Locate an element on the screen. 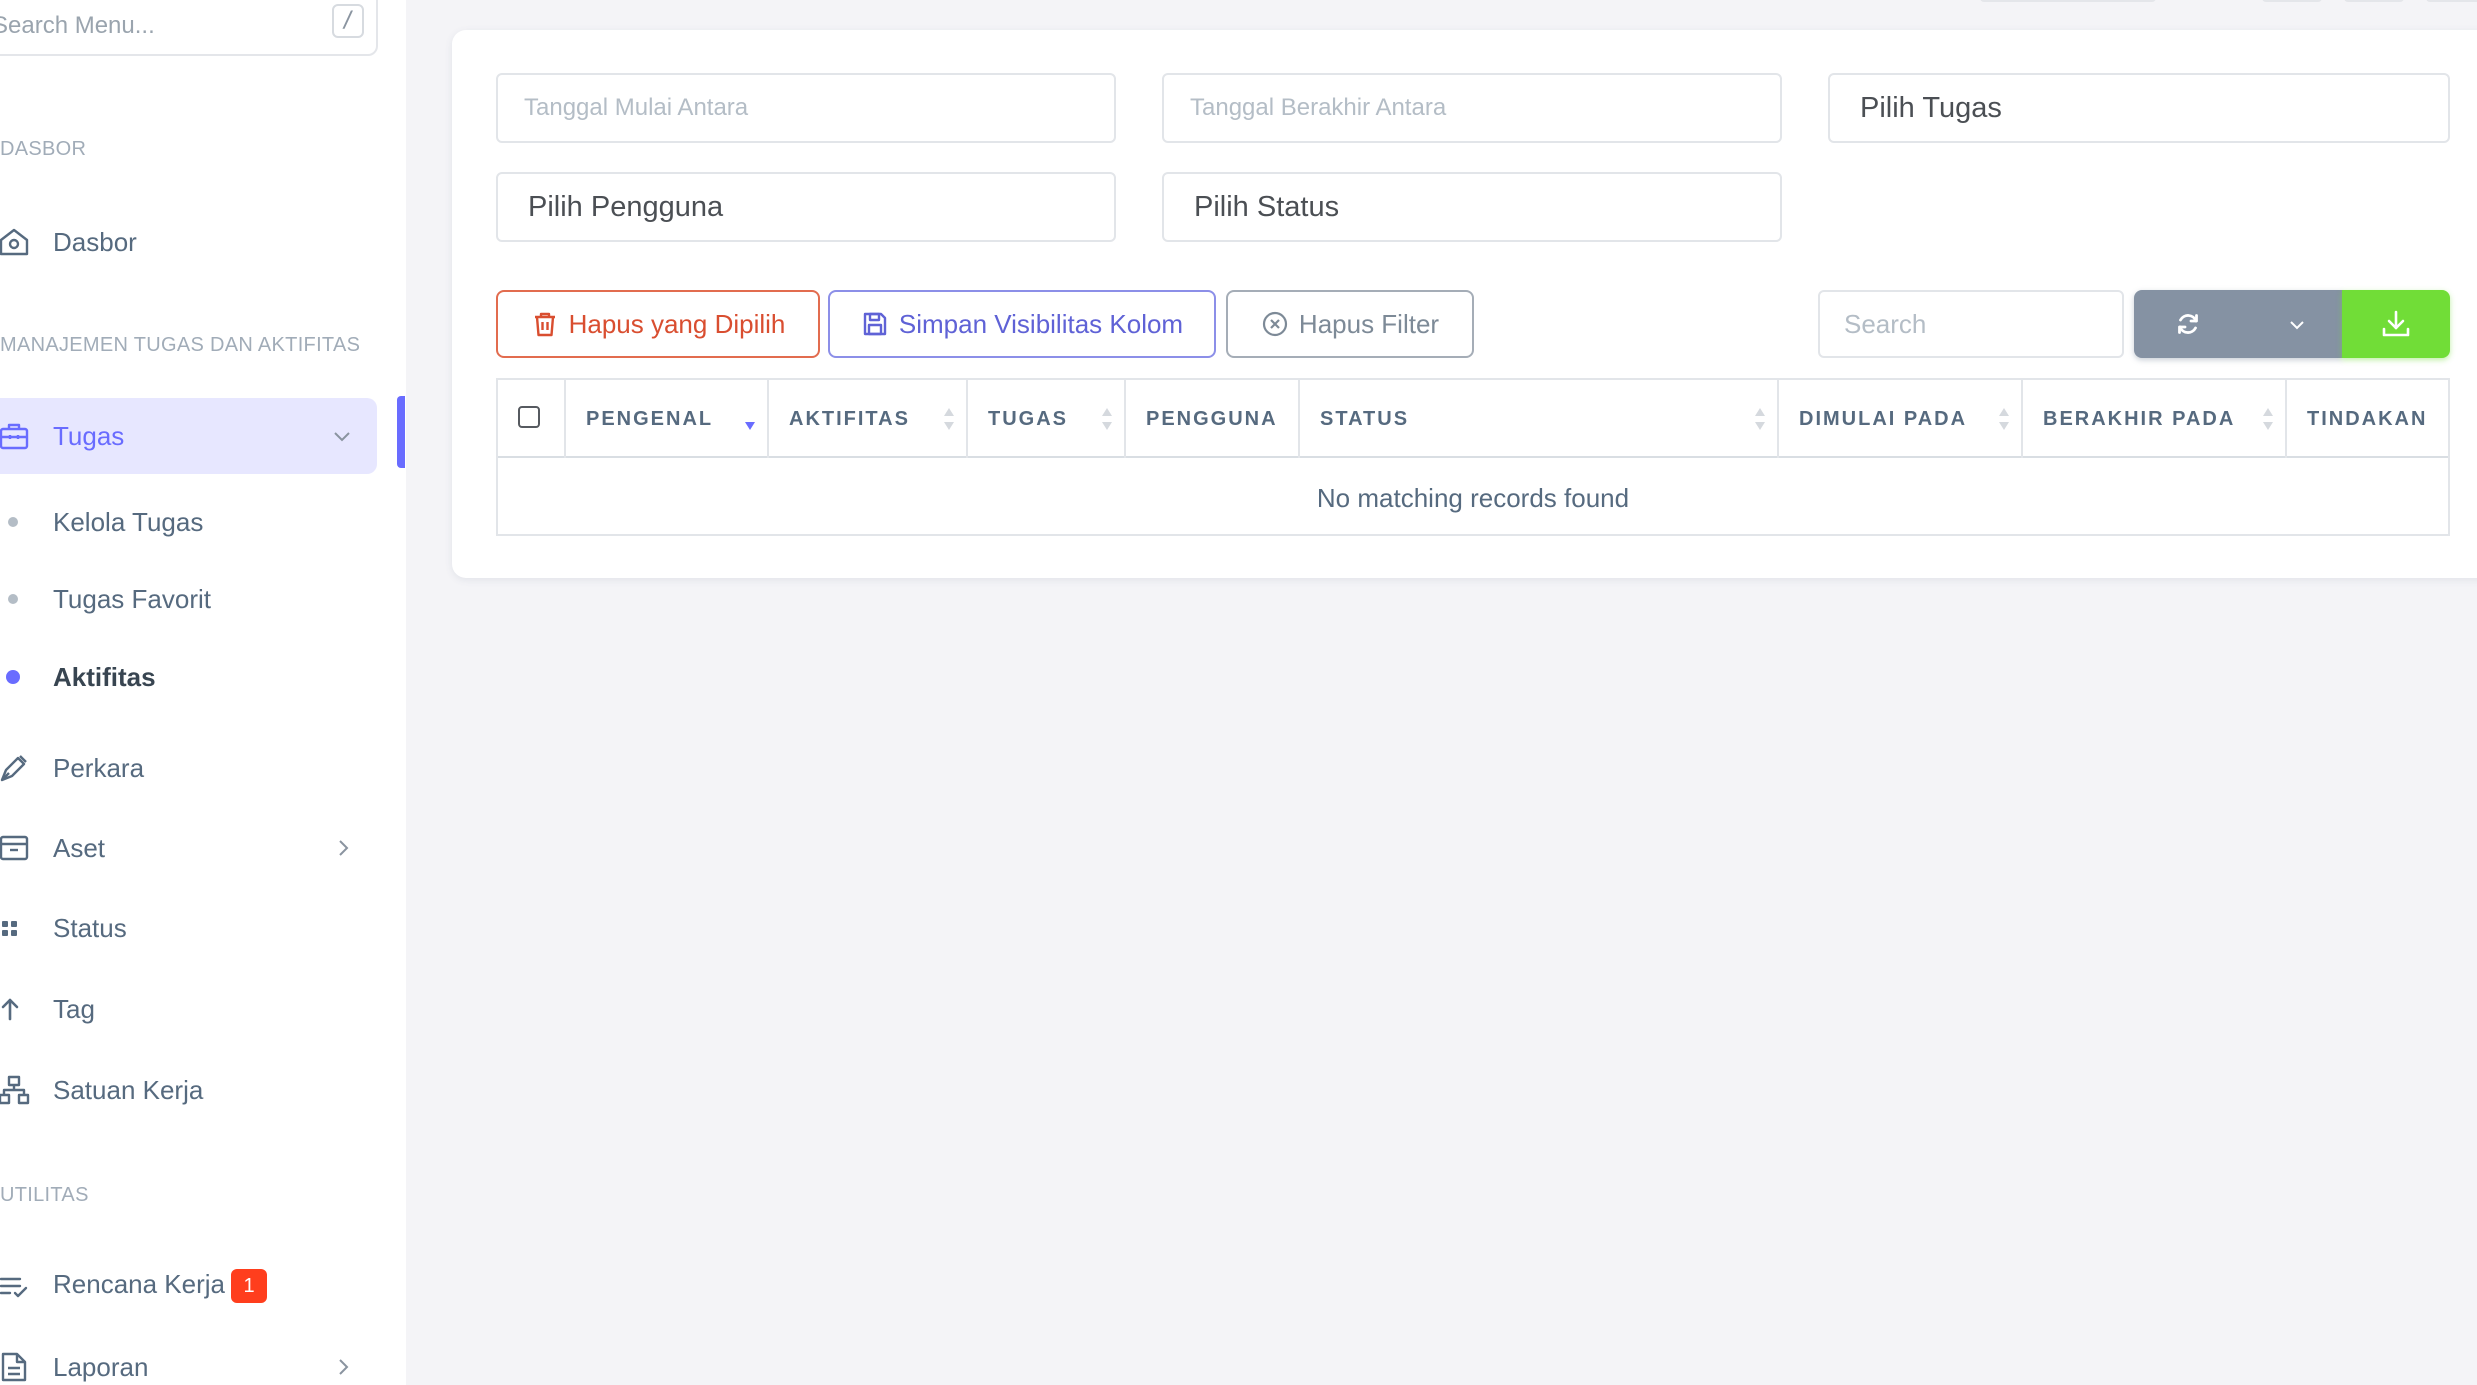  sidebar-item-tag: Tag is located at coordinates (189, 1009).